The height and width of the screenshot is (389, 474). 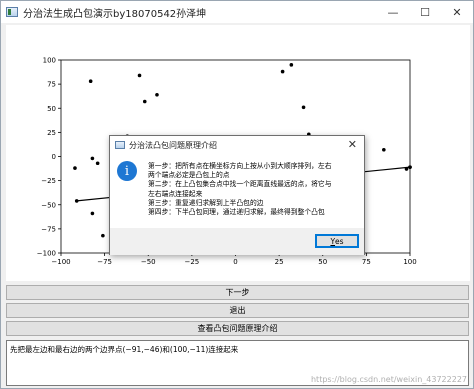 I want to click on y-tick-label: −50, so click(x=48, y=205).